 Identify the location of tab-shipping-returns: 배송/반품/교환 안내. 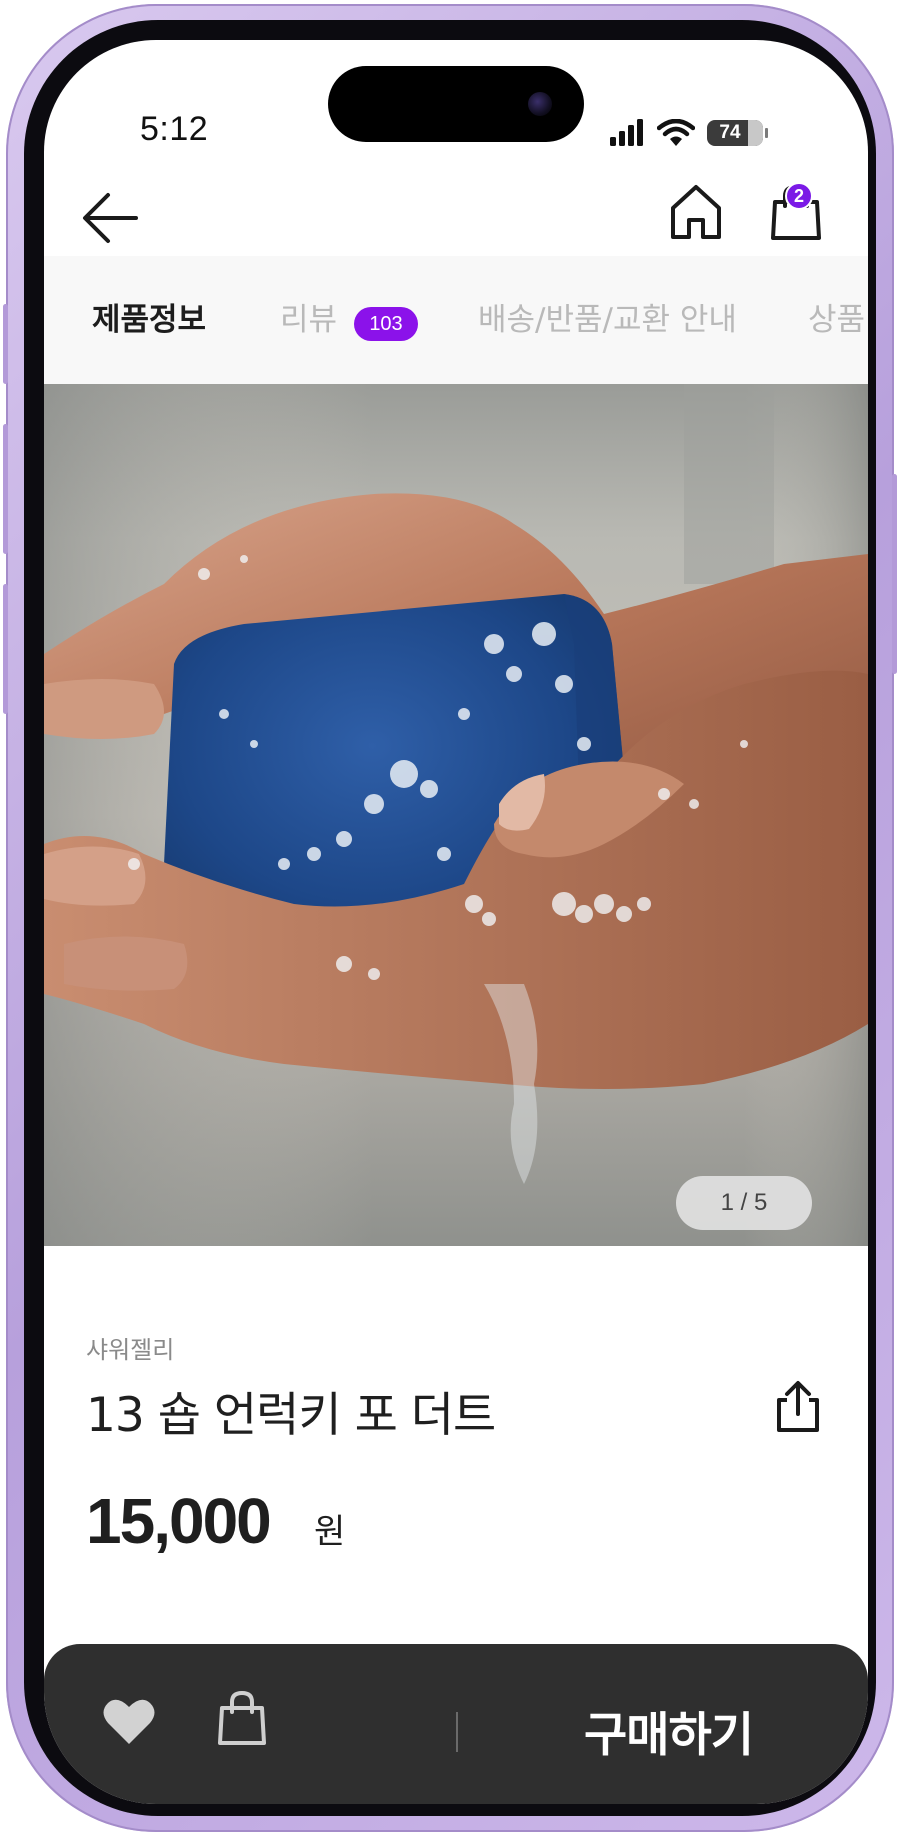
(607, 316).